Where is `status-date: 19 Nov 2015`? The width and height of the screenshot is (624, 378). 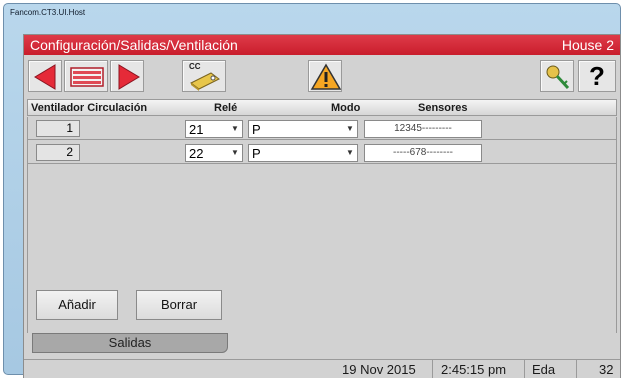
status-date: 19 Nov 2015 is located at coordinates (379, 369).